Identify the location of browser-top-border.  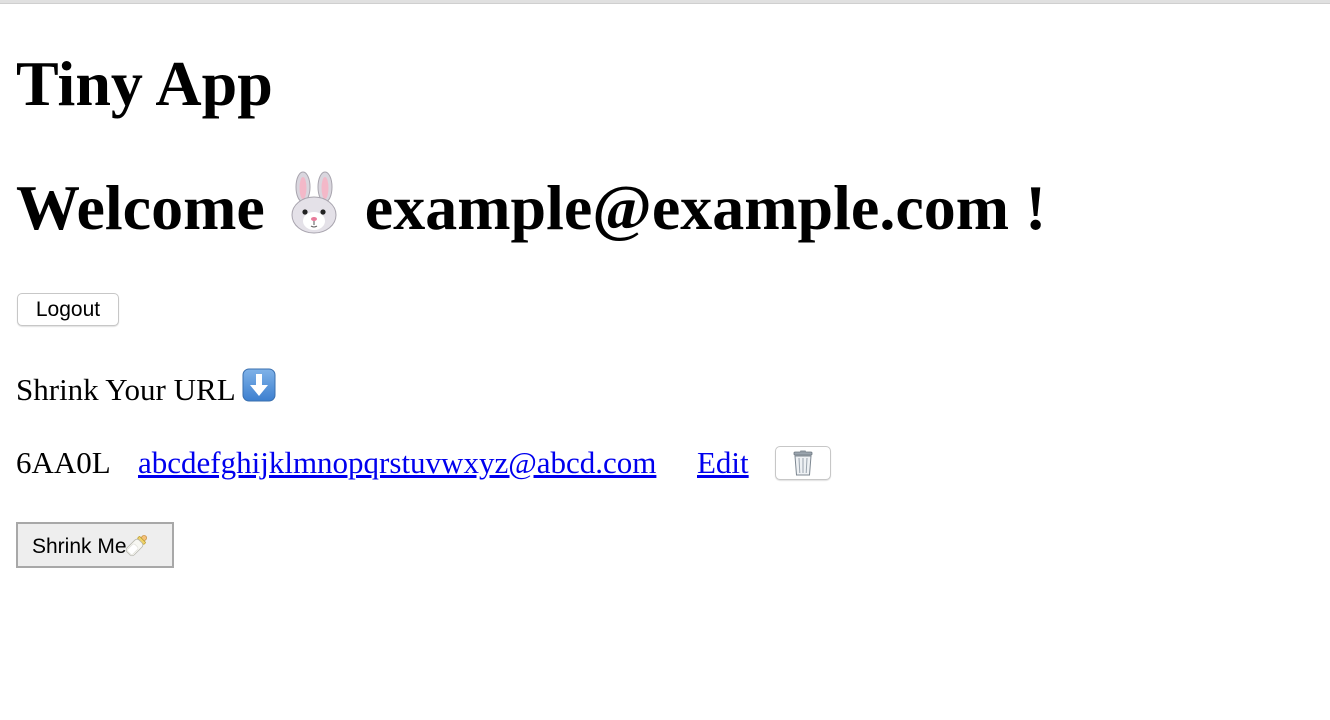
(665, 2).